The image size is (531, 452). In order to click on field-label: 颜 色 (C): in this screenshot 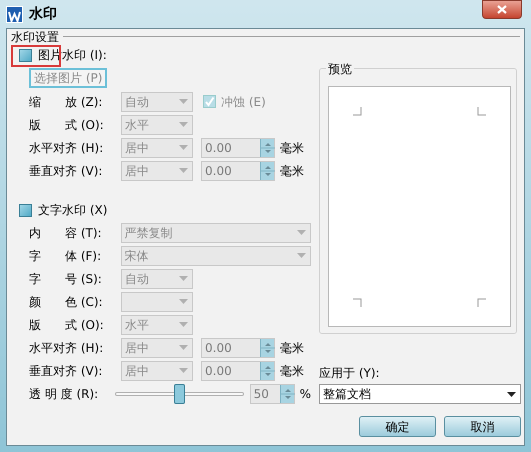, I will do `click(66, 302)`.